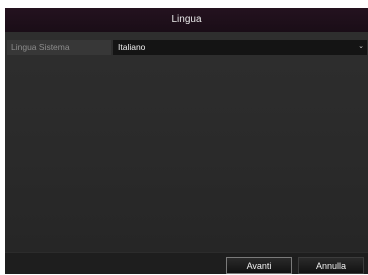 This screenshot has height=275, width=368. I want to click on cancel-button: Annulla, so click(331, 265).